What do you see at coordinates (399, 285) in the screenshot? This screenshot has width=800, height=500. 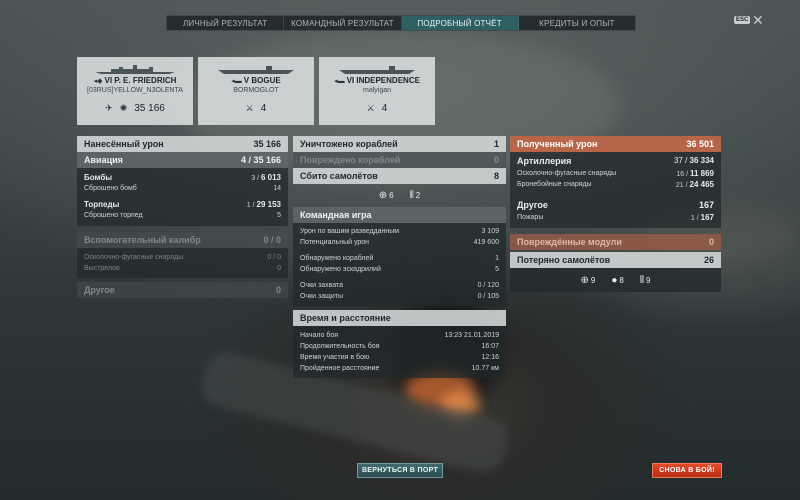 I see `capture-points-row: Очки захвата 0 / 120` at bounding box center [399, 285].